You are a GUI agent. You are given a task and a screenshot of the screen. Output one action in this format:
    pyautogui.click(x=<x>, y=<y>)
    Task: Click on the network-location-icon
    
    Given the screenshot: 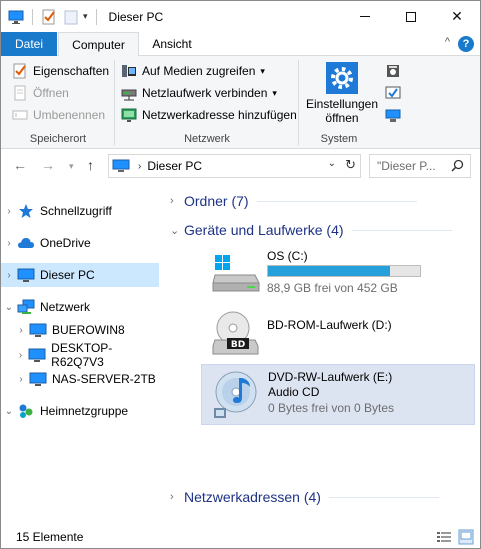 What is the action you would take?
    pyautogui.click(x=129, y=115)
    